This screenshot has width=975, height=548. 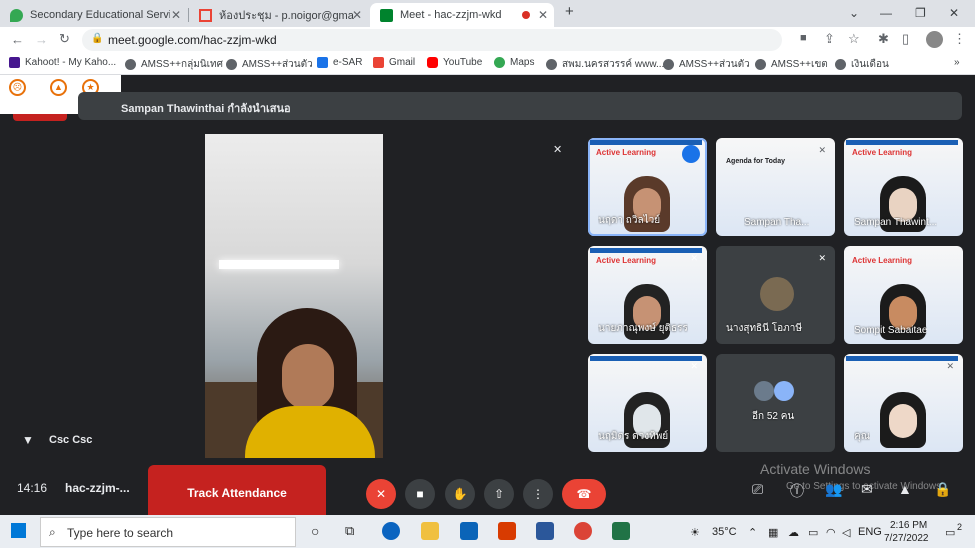 What do you see at coordinates (905, 39) in the screenshot?
I see `sidepanel-icon: ▯` at bounding box center [905, 39].